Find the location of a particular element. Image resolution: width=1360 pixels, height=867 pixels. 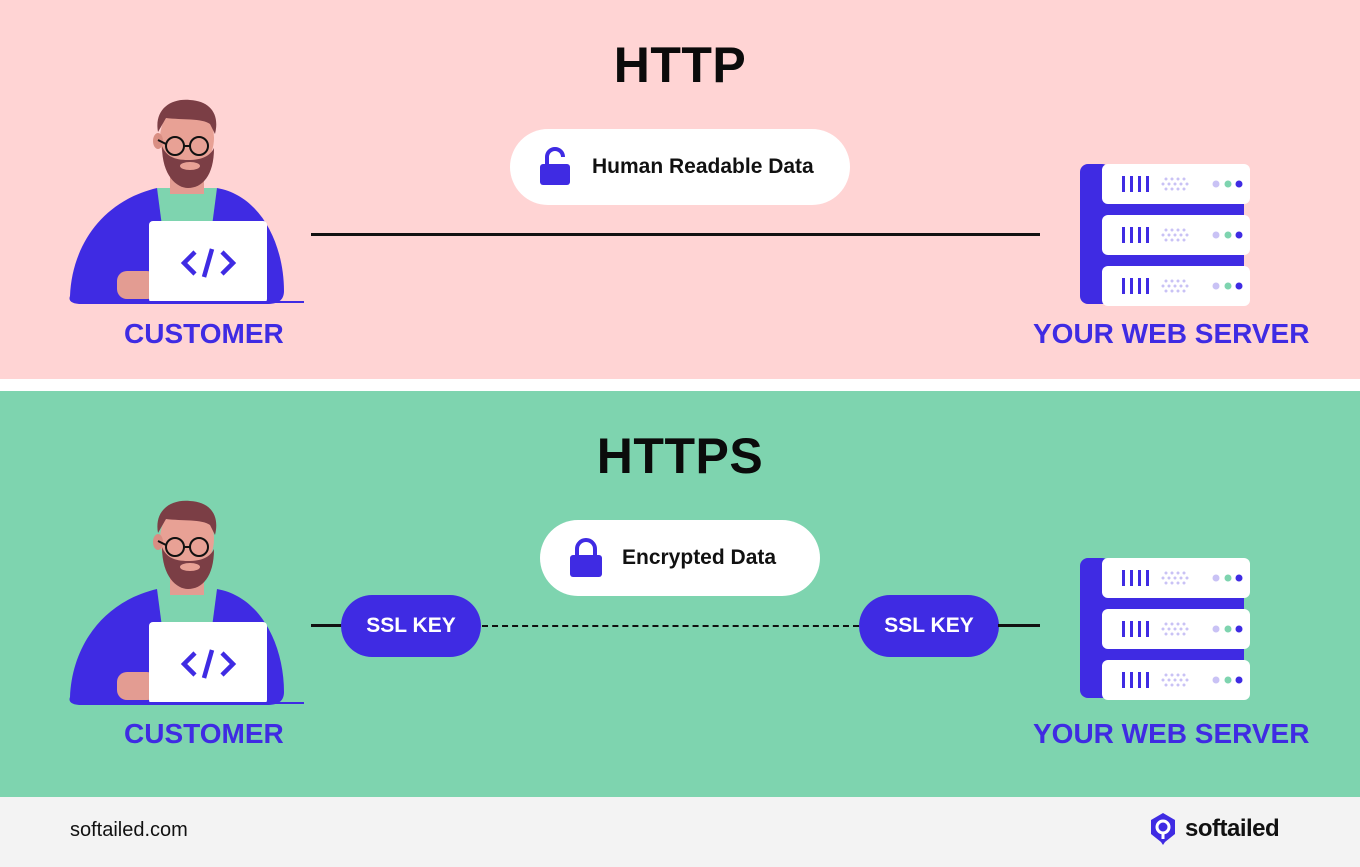

ssl-key-server: SSL KEY is located at coordinates (929, 626).